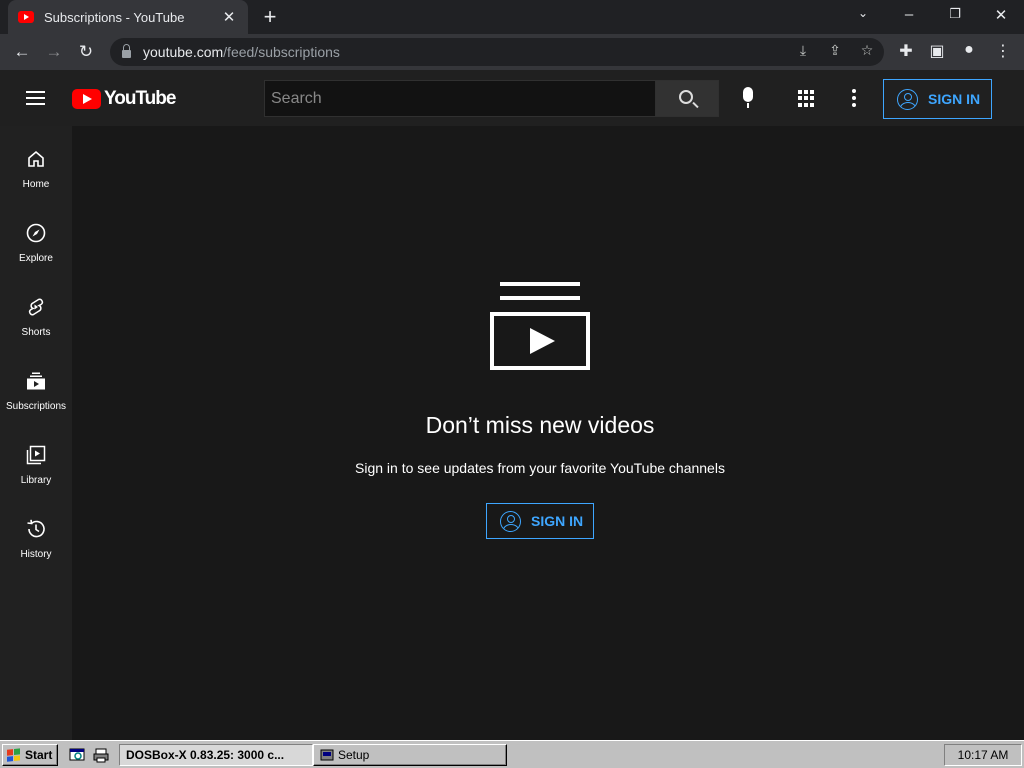  I want to click on settings-menu-icon, so click(854, 99).